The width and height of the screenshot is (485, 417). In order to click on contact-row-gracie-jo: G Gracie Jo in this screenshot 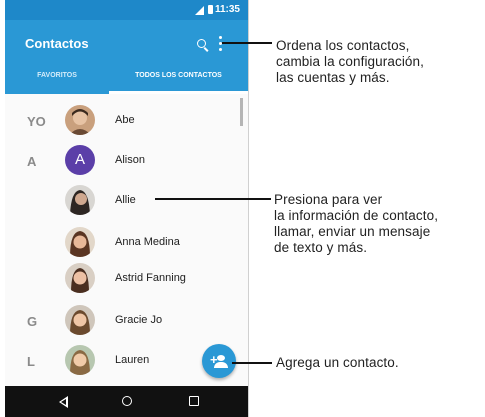, I will do `click(123, 320)`.